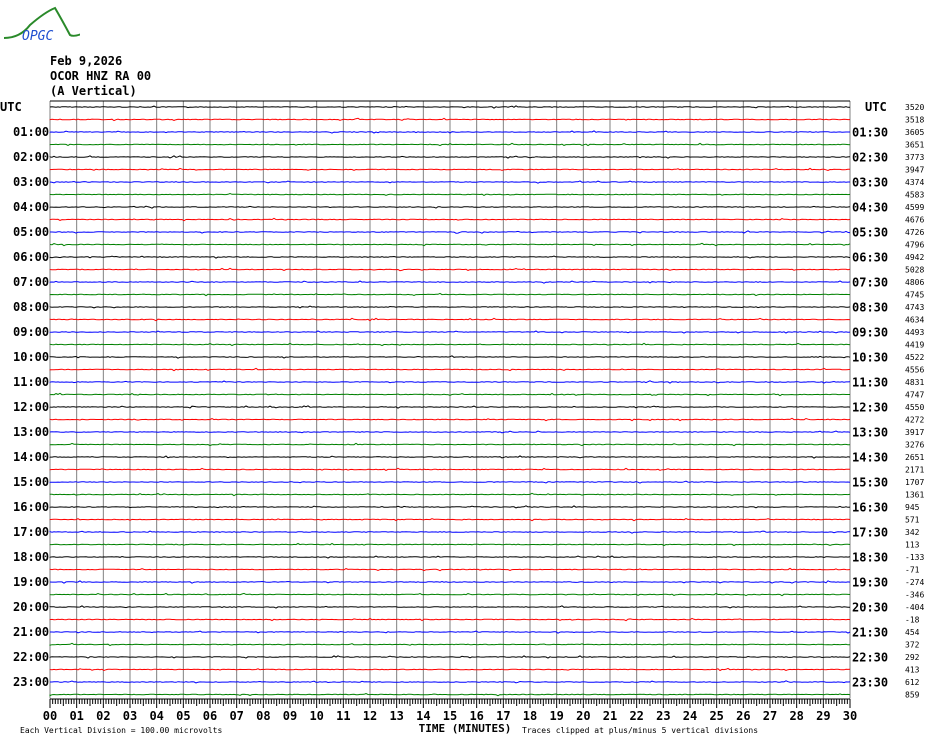 The image size is (930, 744). What do you see at coordinates (263, 716) in the screenshot?
I see `x-tick-label: 08` at bounding box center [263, 716].